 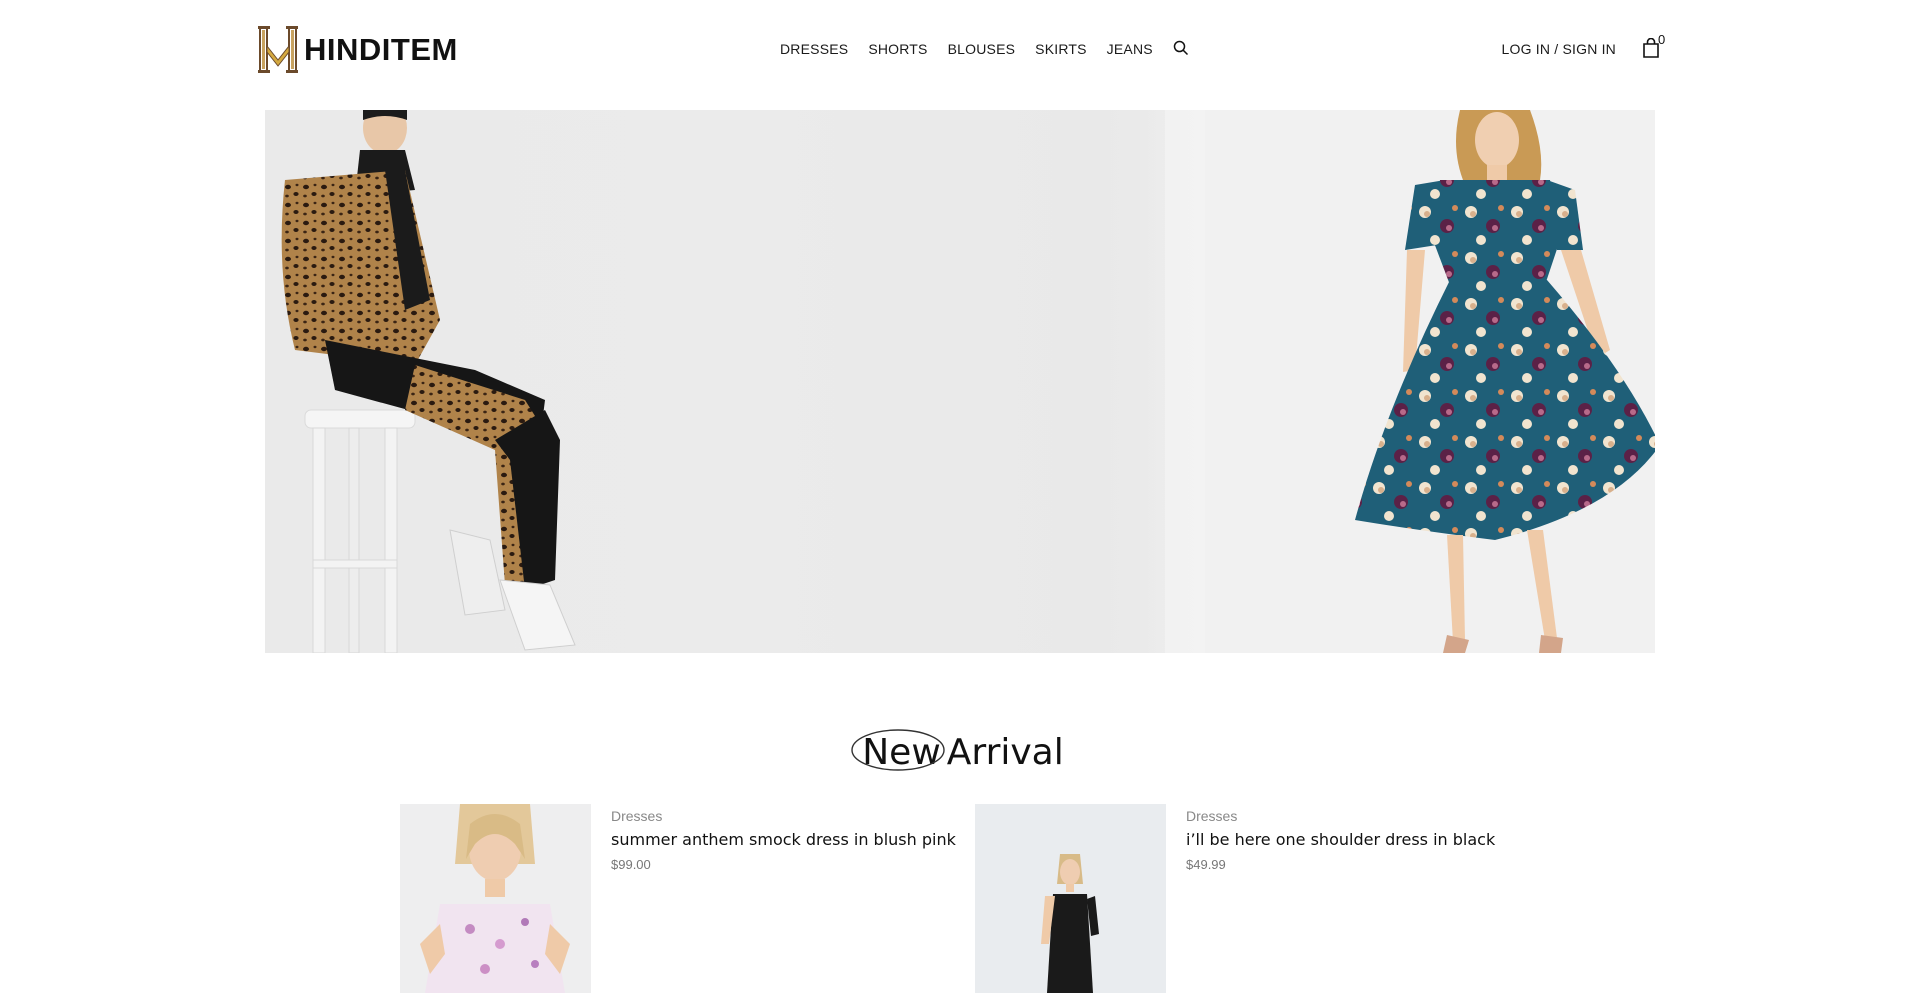 What do you see at coordinates (1662, 39) in the screenshot?
I see `cart-count: 0` at bounding box center [1662, 39].